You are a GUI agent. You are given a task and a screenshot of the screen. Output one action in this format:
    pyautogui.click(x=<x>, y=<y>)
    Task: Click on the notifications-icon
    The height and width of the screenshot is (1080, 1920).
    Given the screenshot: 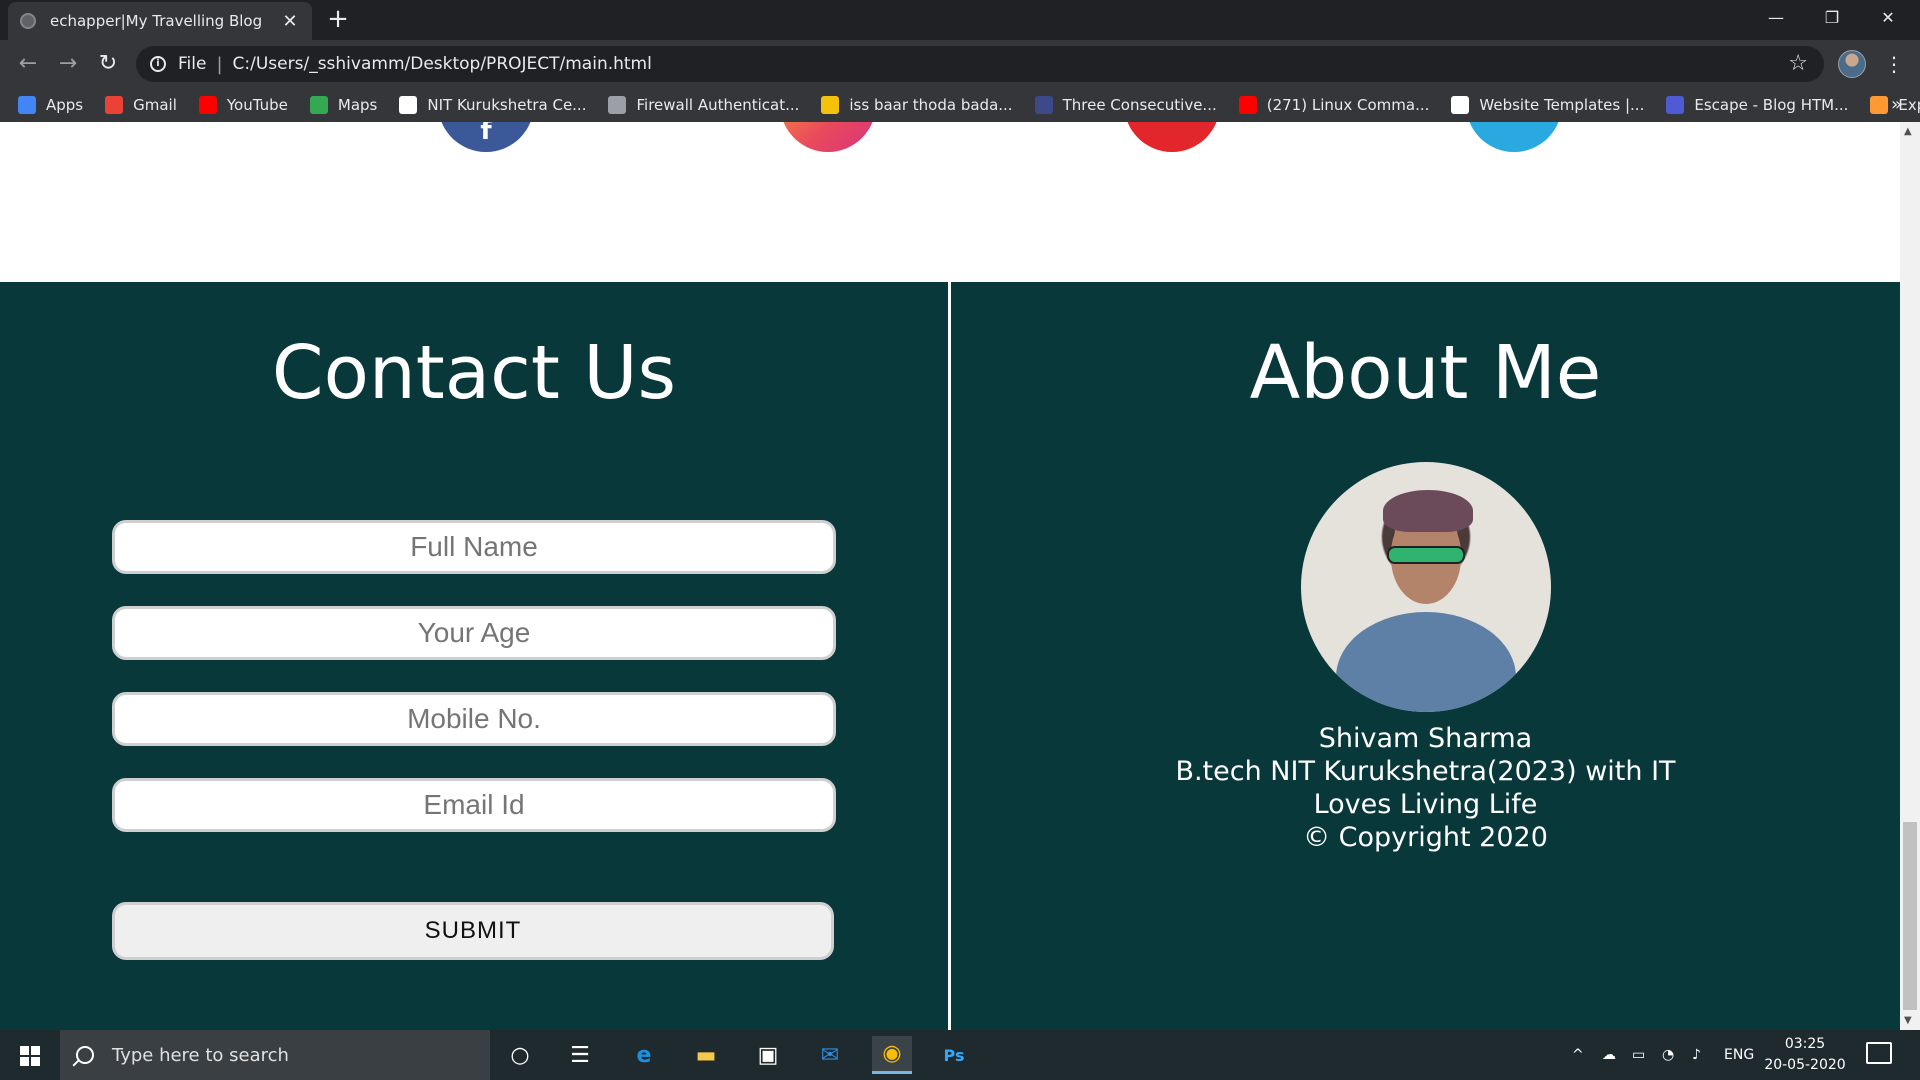 What is the action you would take?
    pyautogui.click(x=1879, y=1053)
    